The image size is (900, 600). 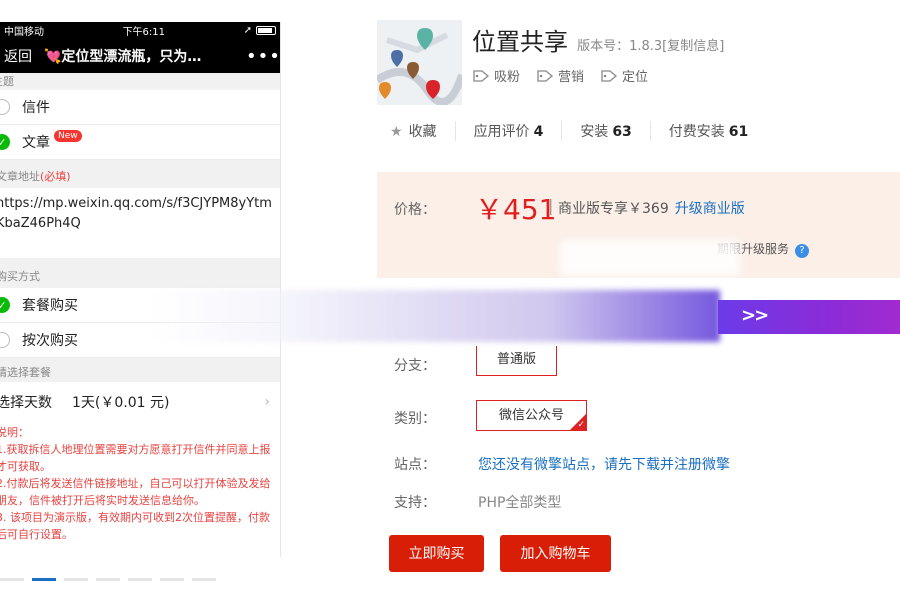 I want to click on tag-list: 吸粉 营销 定位, so click(x=560, y=75).